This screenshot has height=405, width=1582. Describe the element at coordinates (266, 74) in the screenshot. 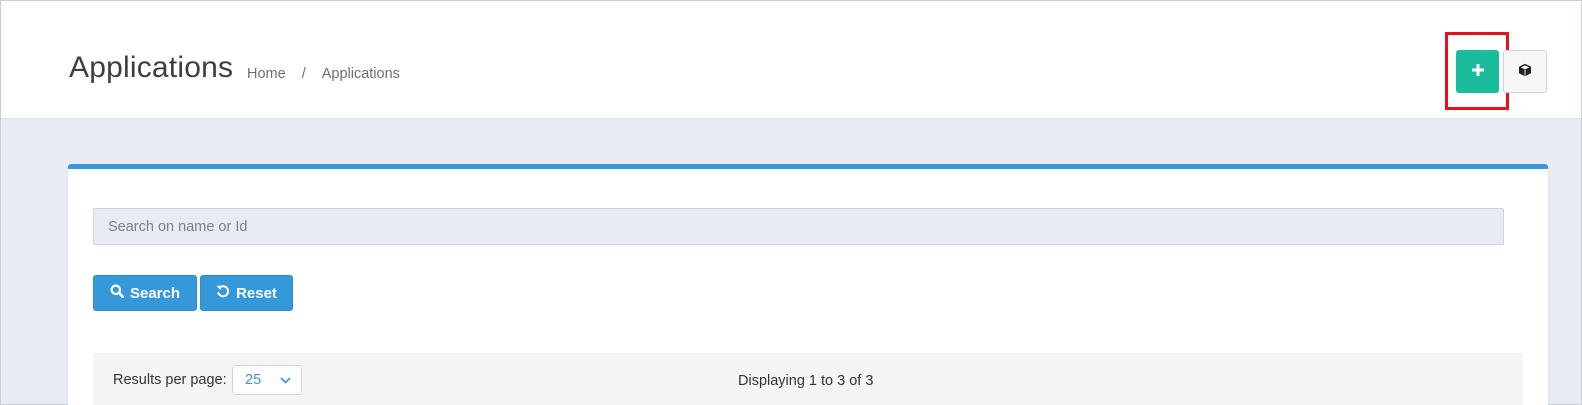

I see `breadcrumb-home-link: Home` at that location.